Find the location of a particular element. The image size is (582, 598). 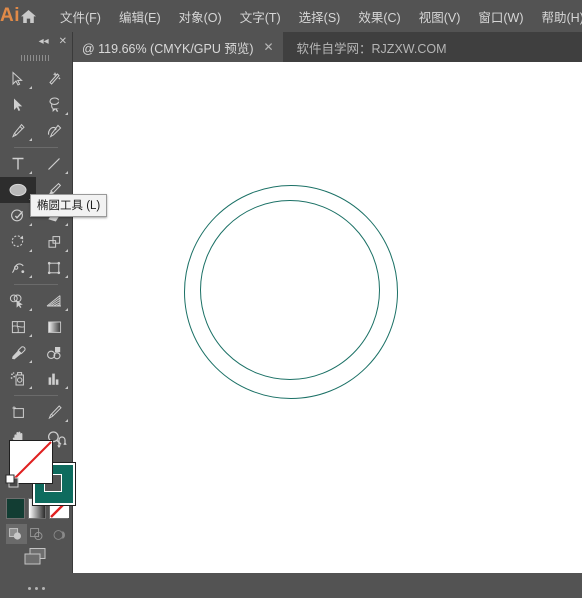

gradient-tool is located at coordinates (54, 327).